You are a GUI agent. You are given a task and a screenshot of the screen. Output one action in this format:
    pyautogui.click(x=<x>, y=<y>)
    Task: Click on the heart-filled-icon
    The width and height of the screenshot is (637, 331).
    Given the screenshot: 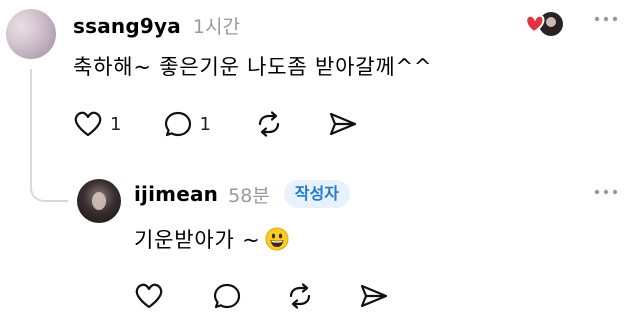 What is the action you would take?
    pyautogui.click(x=544, y=24)
    